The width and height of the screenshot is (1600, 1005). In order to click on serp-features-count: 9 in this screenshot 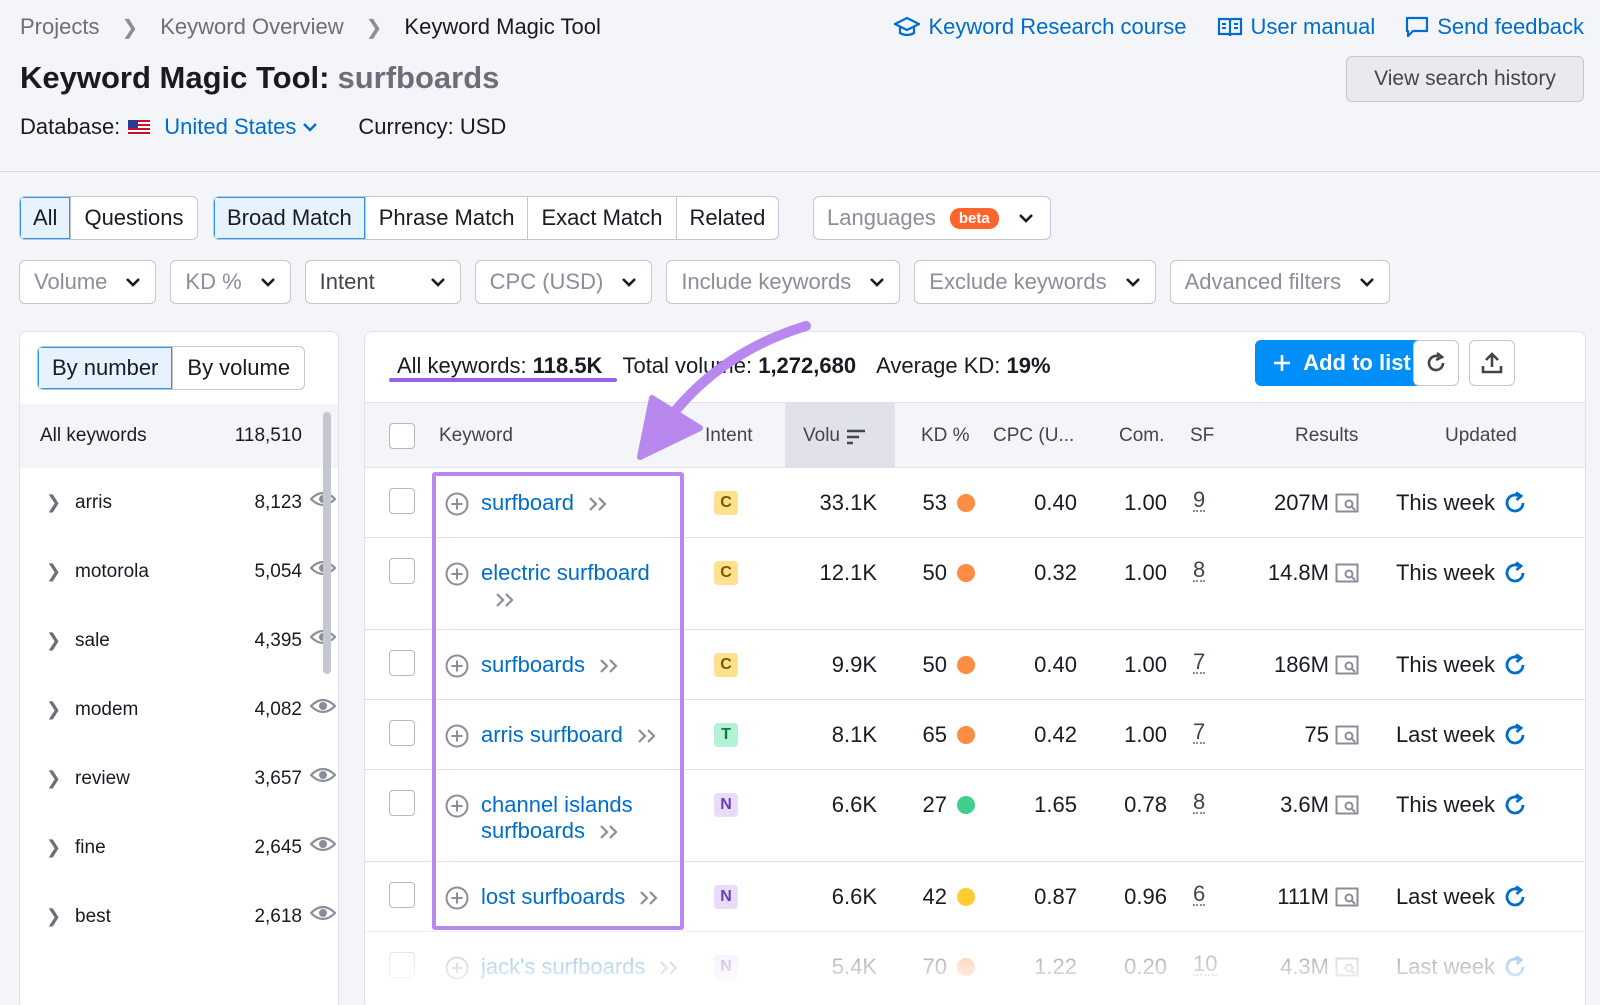, I will do `click(1199, 500)`.